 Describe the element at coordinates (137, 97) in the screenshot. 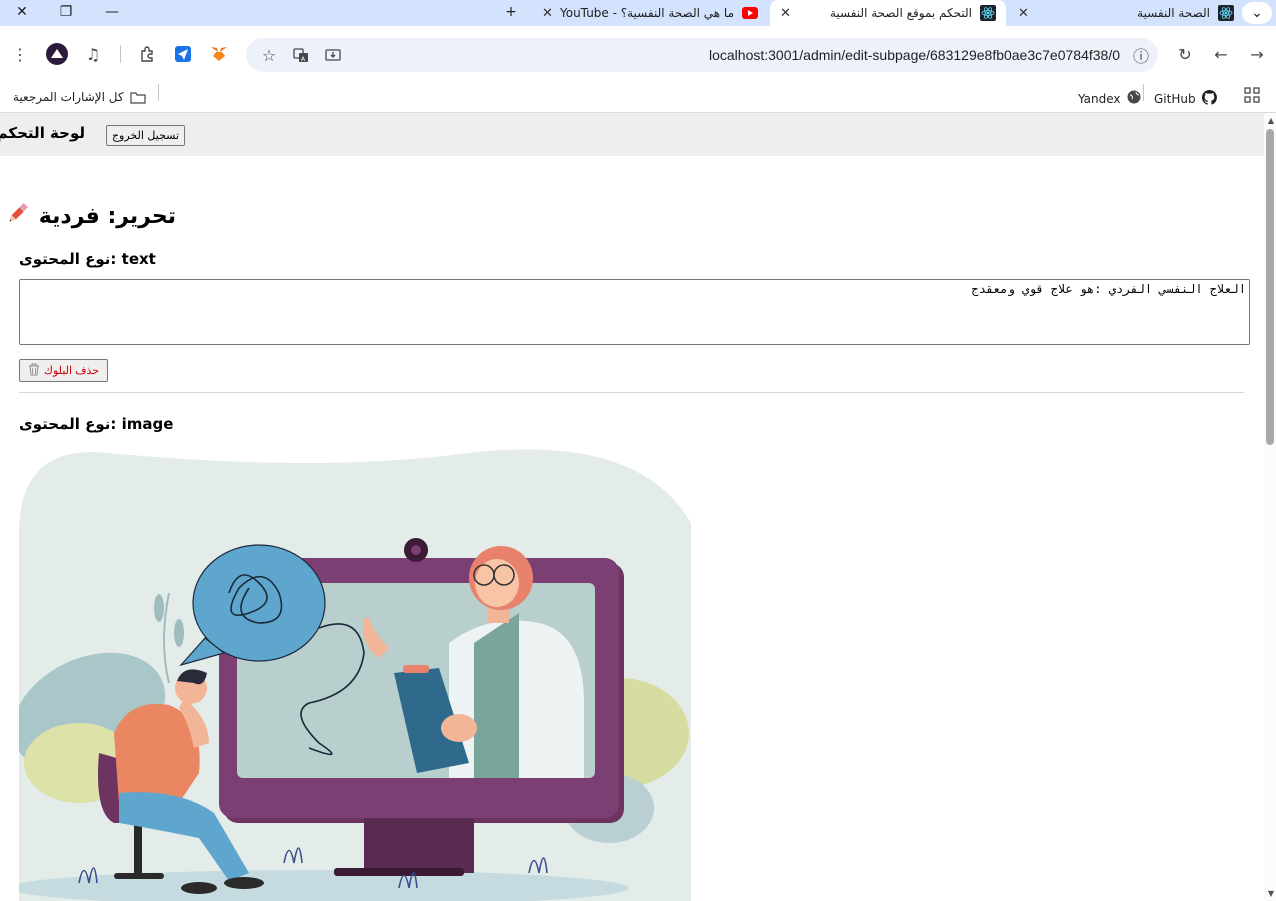

I see `folder-icon` at that location.